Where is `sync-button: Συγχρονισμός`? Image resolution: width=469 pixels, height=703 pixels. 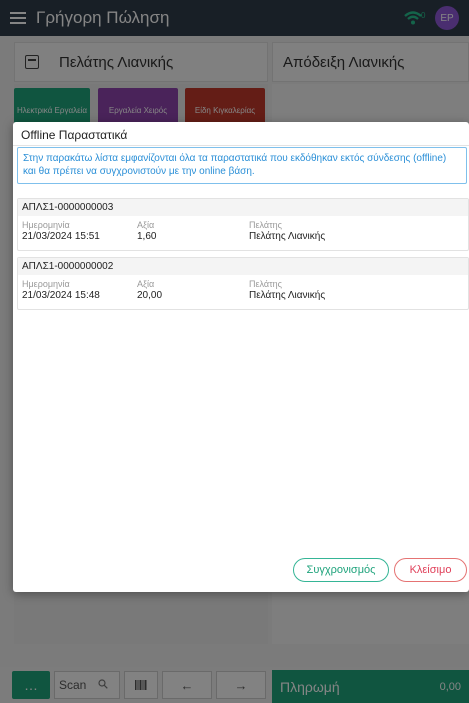
sync-button: Συγχρονισμός is located at coordinates (341, 570).